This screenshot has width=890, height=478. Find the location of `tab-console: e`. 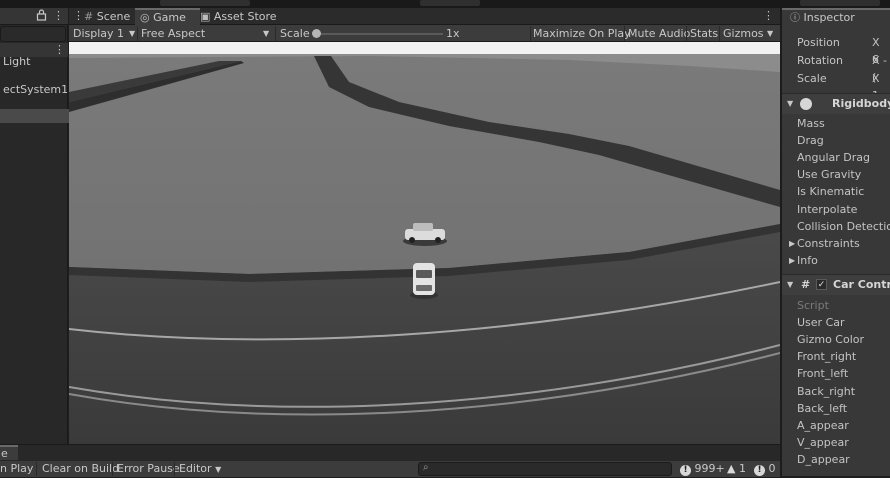

tab-console: e is located at coordinates (9, 452).